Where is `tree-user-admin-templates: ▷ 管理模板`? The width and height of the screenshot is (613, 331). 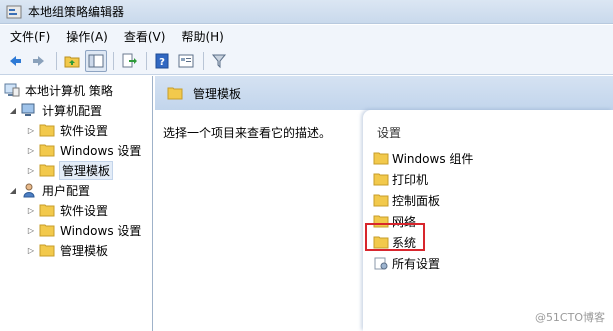
tree-user-admin-templates: ▷ 管理模板 is located at coordinates (67, 250).